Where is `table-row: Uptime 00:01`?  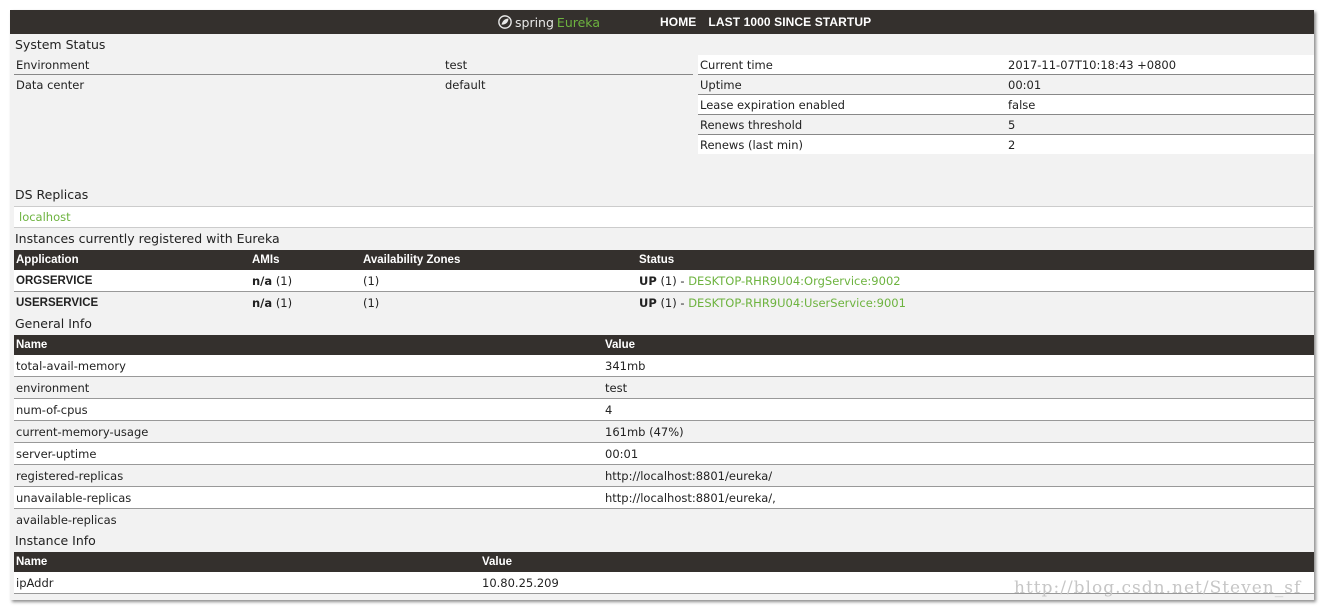
table-row: Uptime 00:01 is located at coordinates (1006, 84).